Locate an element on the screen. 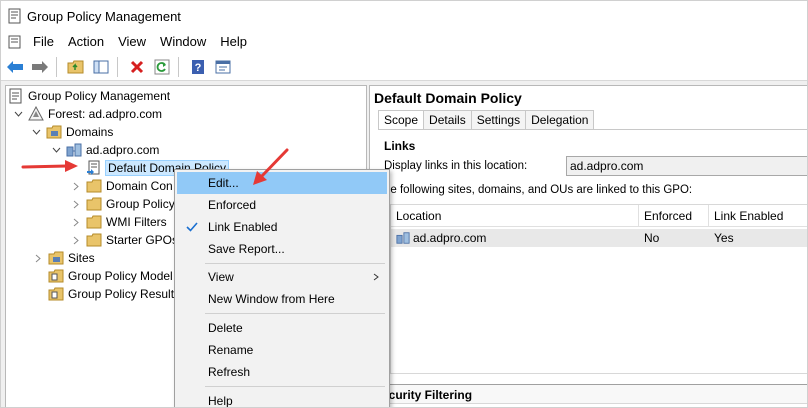  menu-item-view-label: View is located at coordinates (221, 277).